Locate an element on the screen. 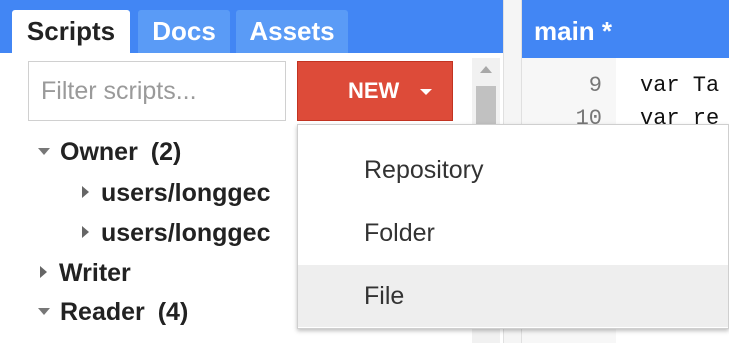  panel-tab-bar: Scripts Docs Assets is located at coordinates (251, 26).